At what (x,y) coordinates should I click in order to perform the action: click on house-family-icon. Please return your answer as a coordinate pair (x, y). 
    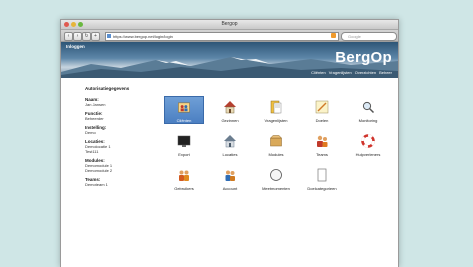
    Looking at the image, I should click on (230, 107).